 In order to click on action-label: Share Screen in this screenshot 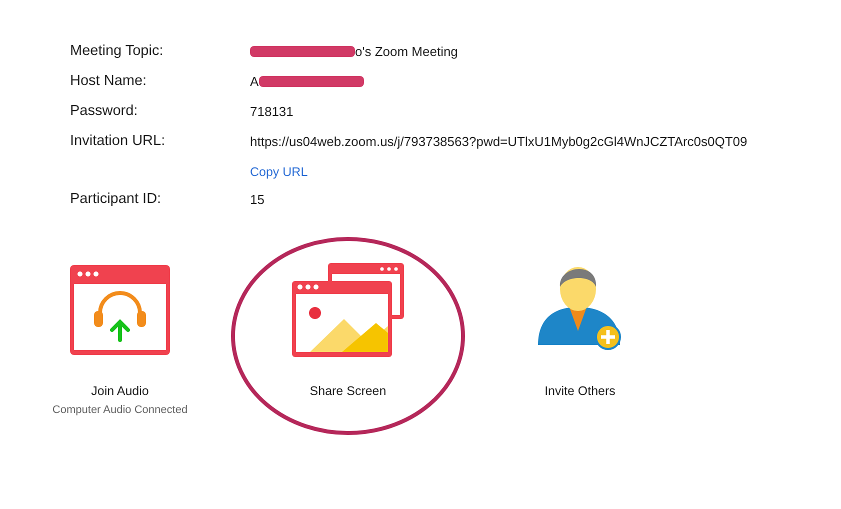, I will do `click(348, 391)`.